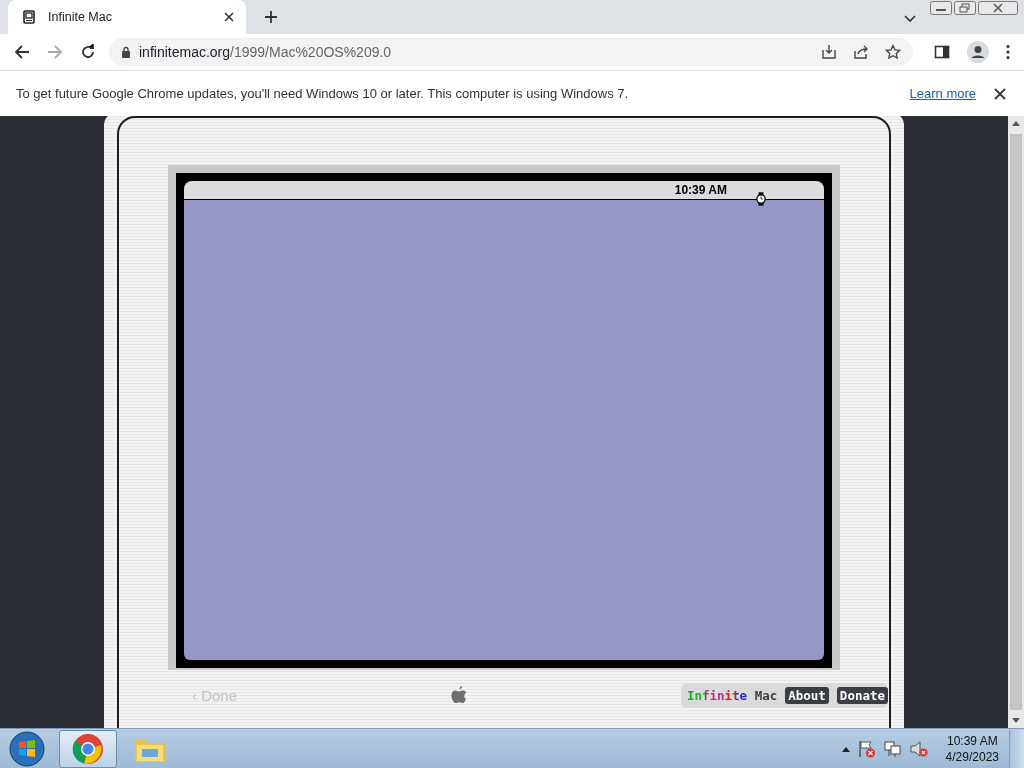 The height and width of the screenshot is (768, 1024). What do you see at coordinates (88, 52) in the screenshot?
I see `reload-icon` at bounding box center [88, 52].